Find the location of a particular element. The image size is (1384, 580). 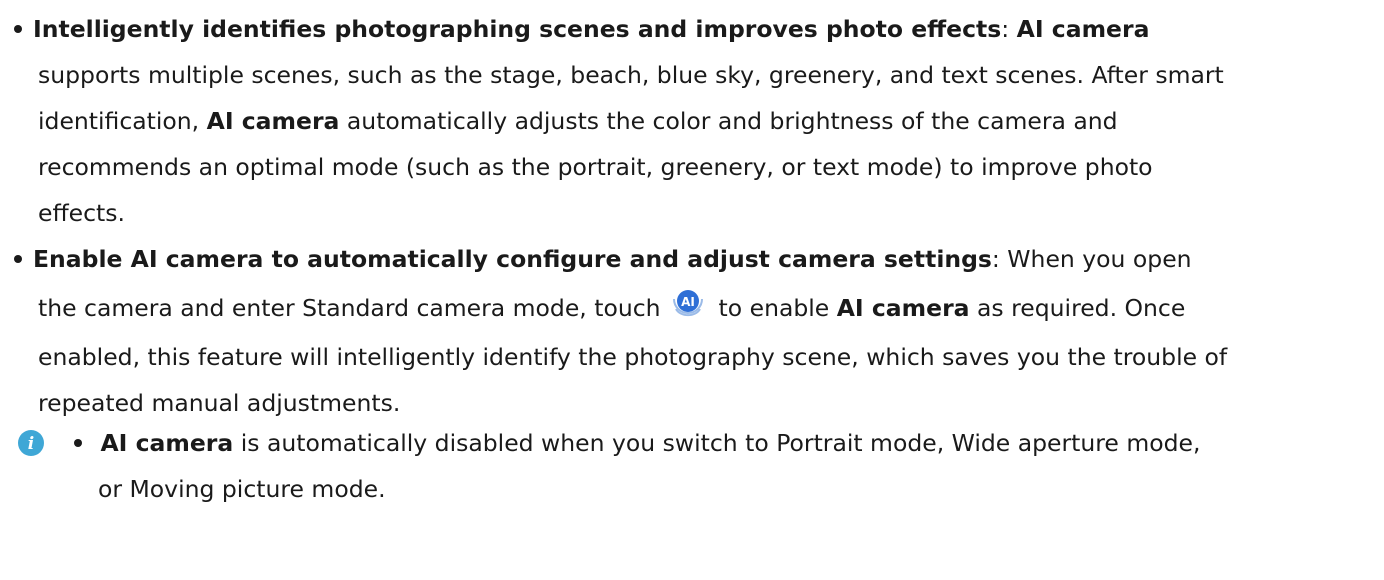

bullet1-colon: : is located at coordinates (1005, 29).